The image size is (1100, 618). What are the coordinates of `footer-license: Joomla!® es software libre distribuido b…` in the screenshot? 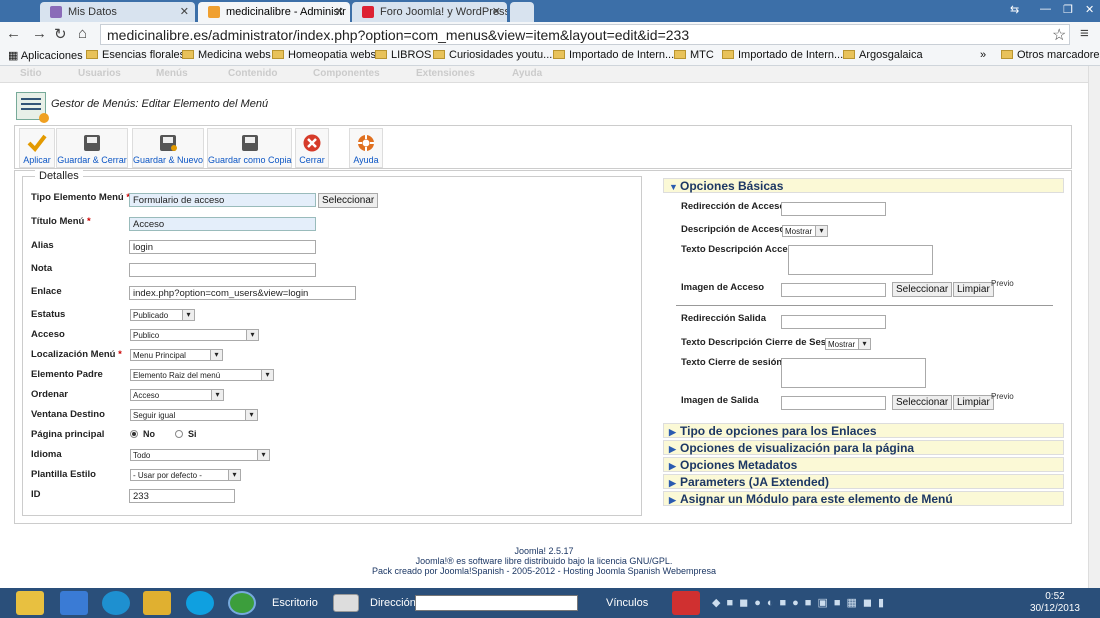 It's located at (544, 561).